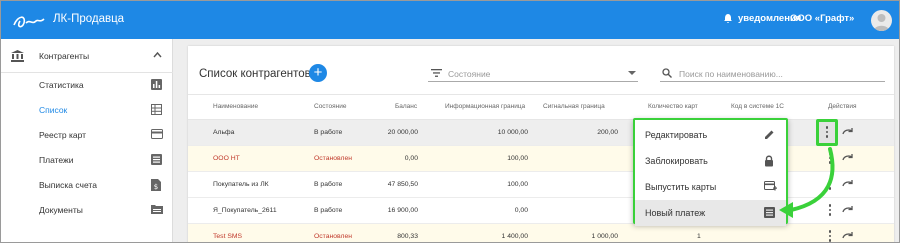  I want to click on sidebar-item-card-registry: Реестр карт, so click(87, 135).